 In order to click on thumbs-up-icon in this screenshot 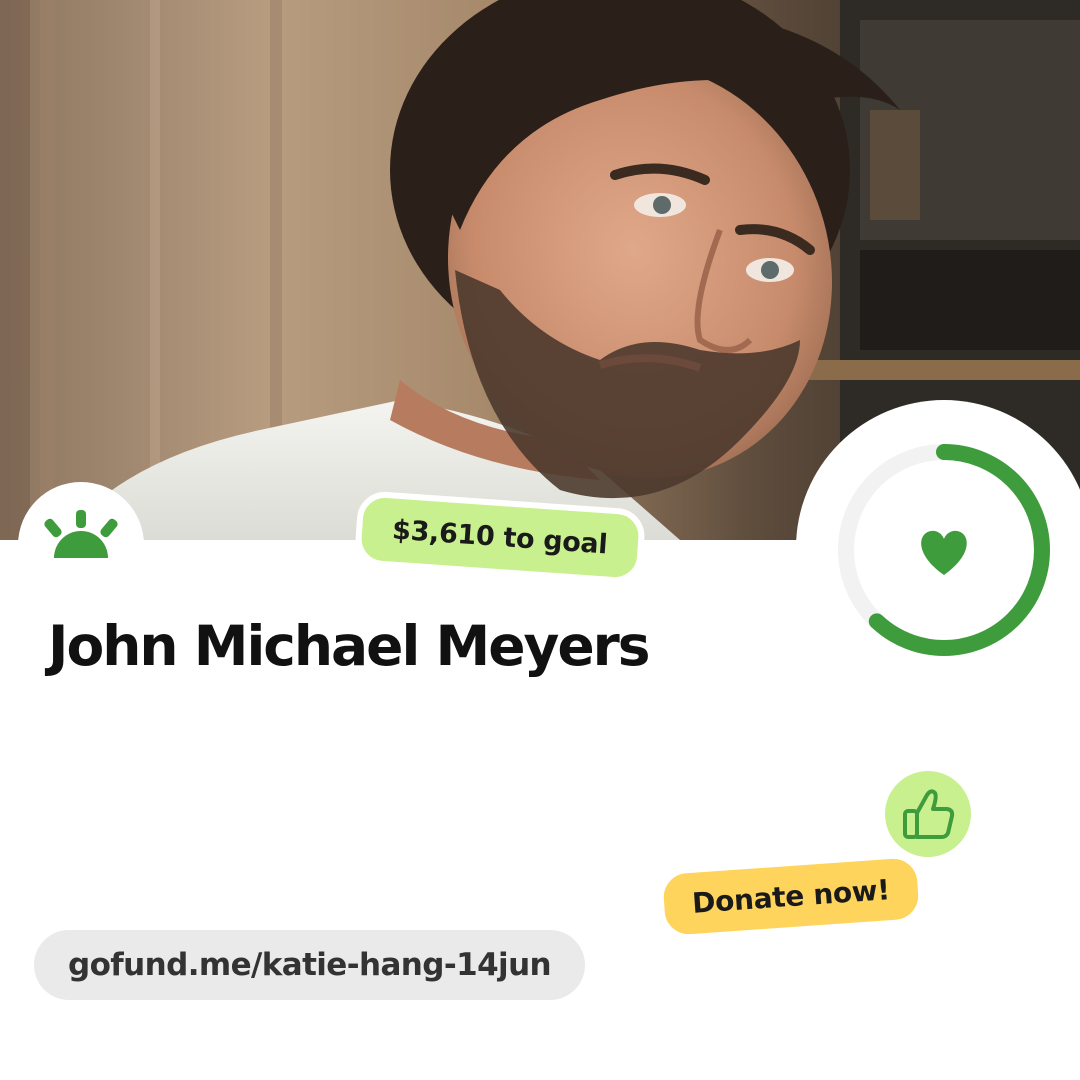, I will do `click(929, 814)`.